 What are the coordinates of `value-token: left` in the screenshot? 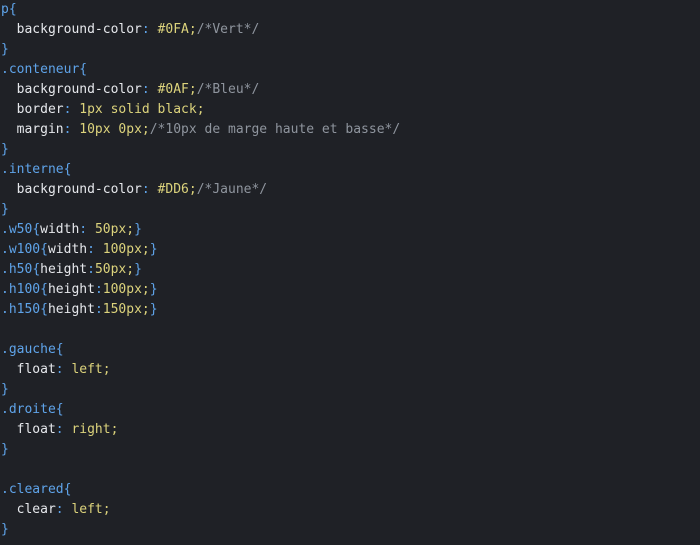 It's located at (87, 369).